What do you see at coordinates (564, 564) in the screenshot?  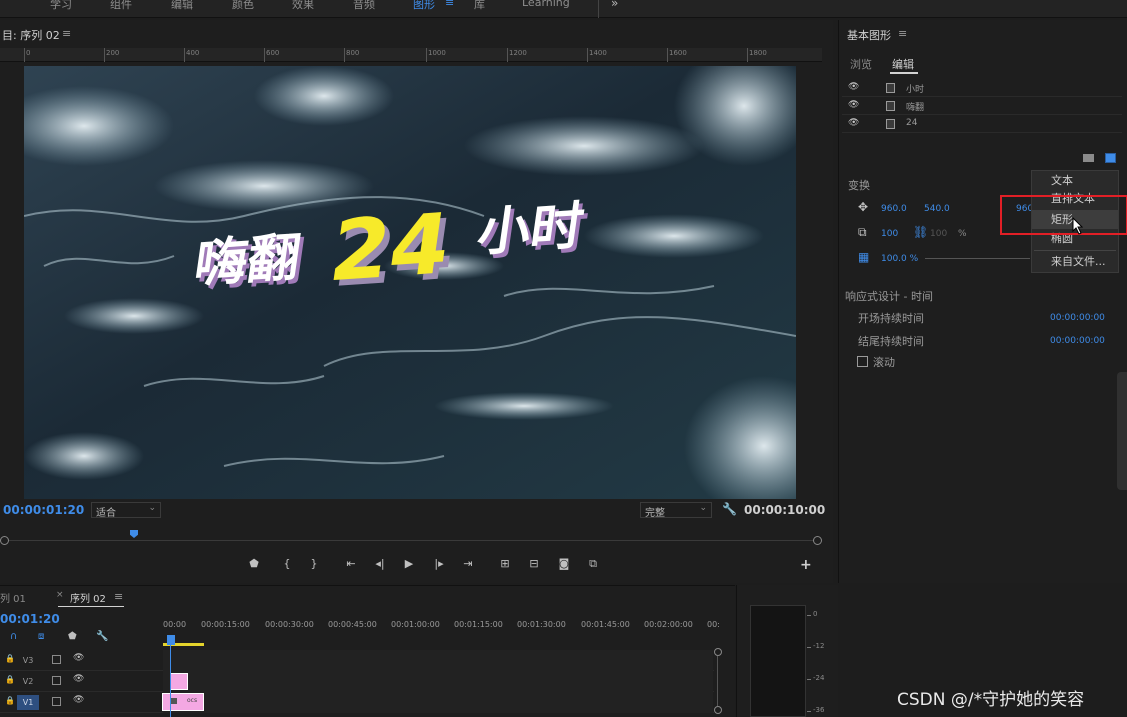 I see `camera-icon: ◙` at bounding box center [564, 564].